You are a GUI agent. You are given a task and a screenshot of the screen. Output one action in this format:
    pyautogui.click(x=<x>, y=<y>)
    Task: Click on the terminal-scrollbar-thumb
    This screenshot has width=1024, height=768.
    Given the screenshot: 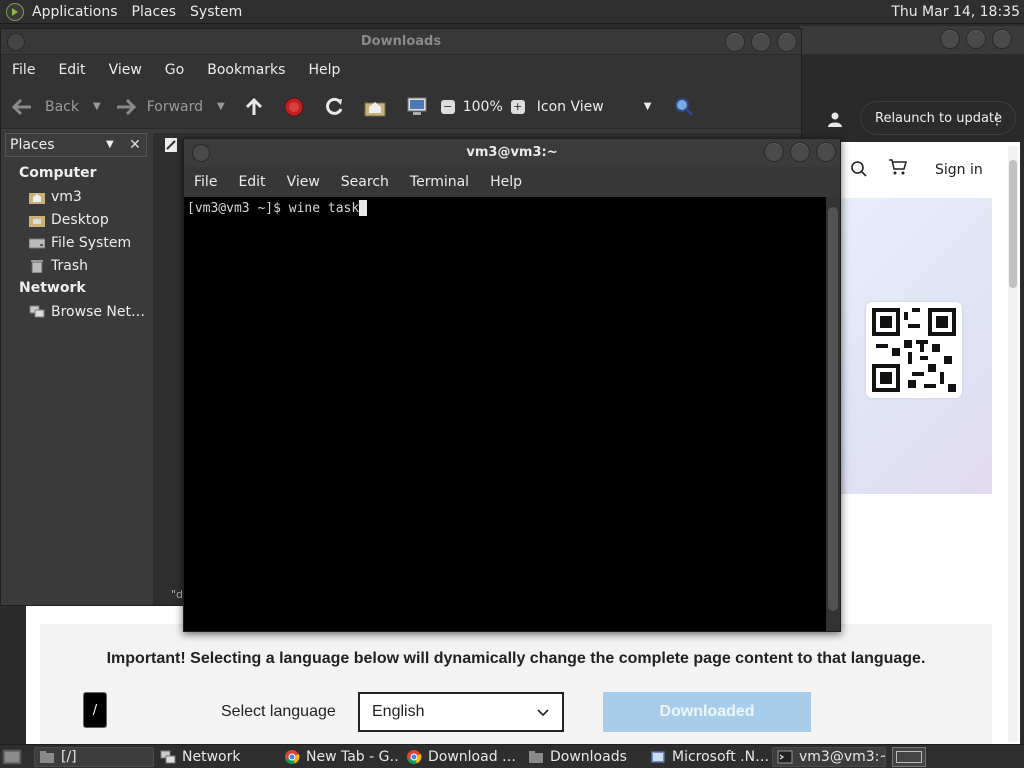 What is the action you would take?
    pyautogui.click(x=833, y=409)
    